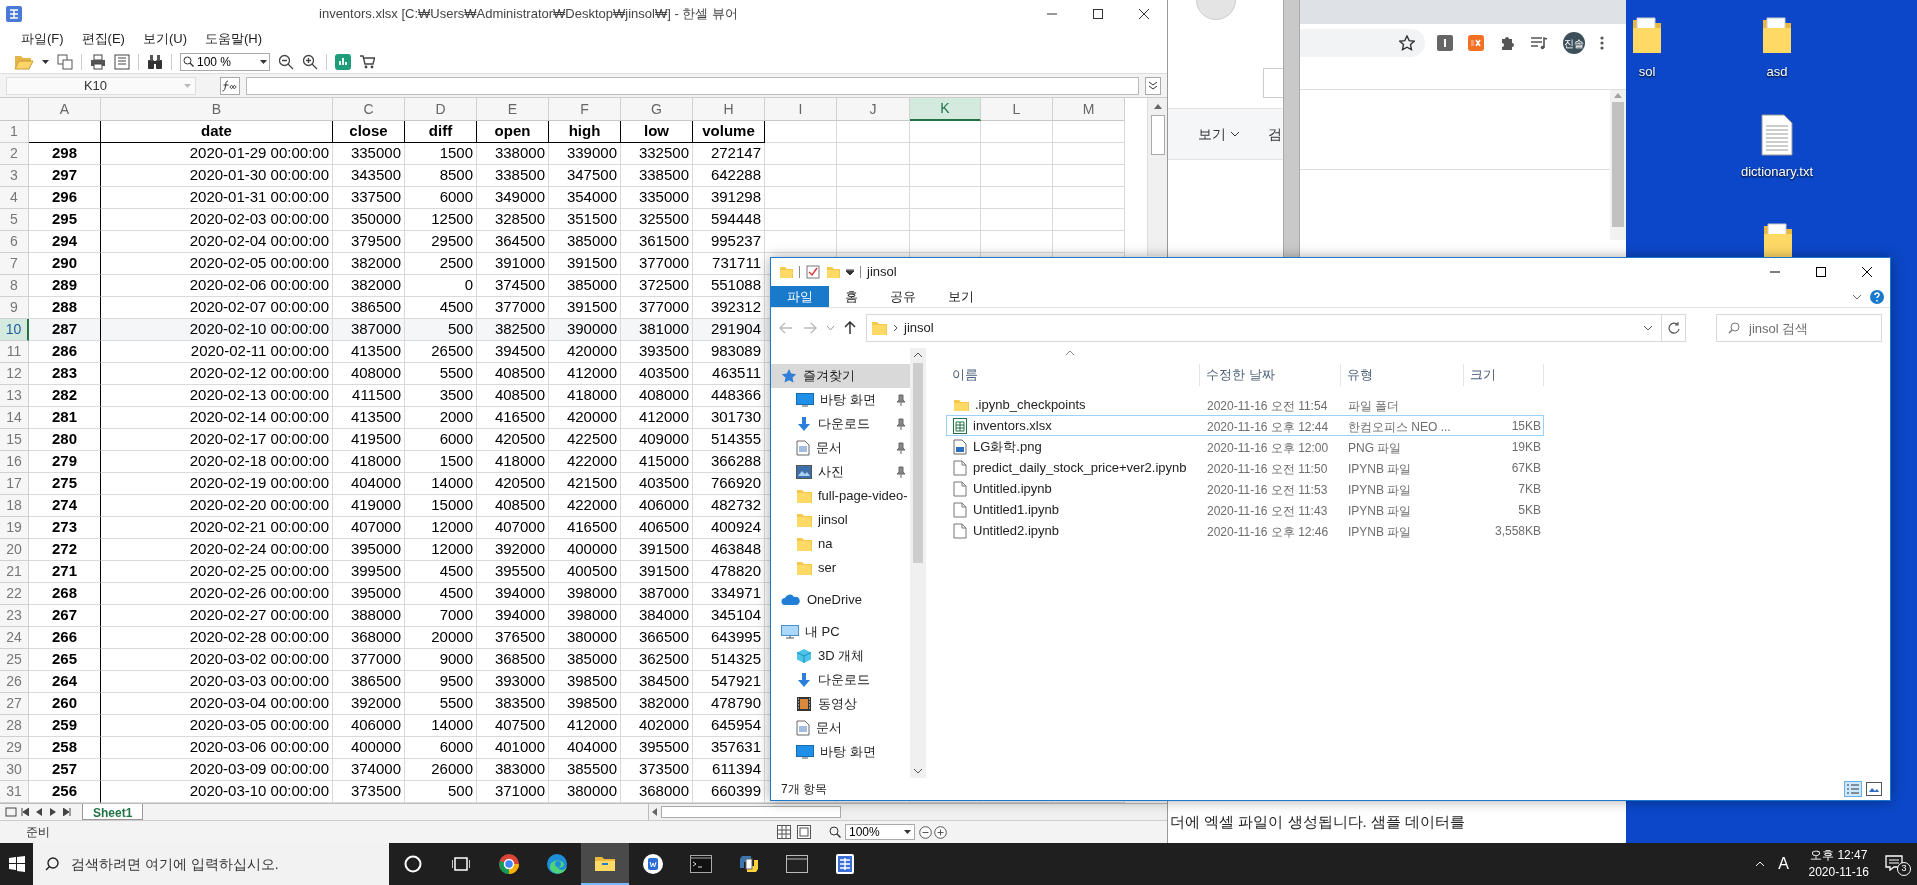  I want to click on printer-icon, so click(98, 61).